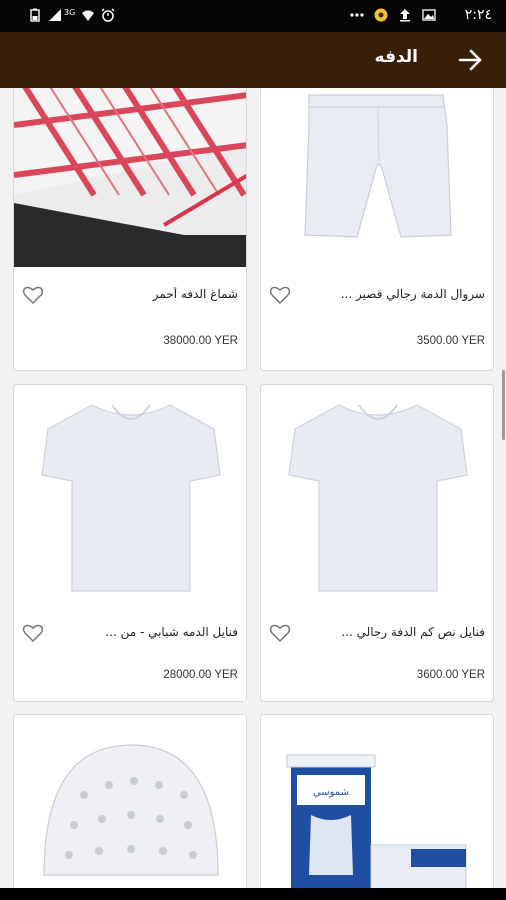  What do you see at coordinates (253, 16) in the screenshot?
I see `status-bar: 3G ٢:٢٤` at bounding box center [253, 16].